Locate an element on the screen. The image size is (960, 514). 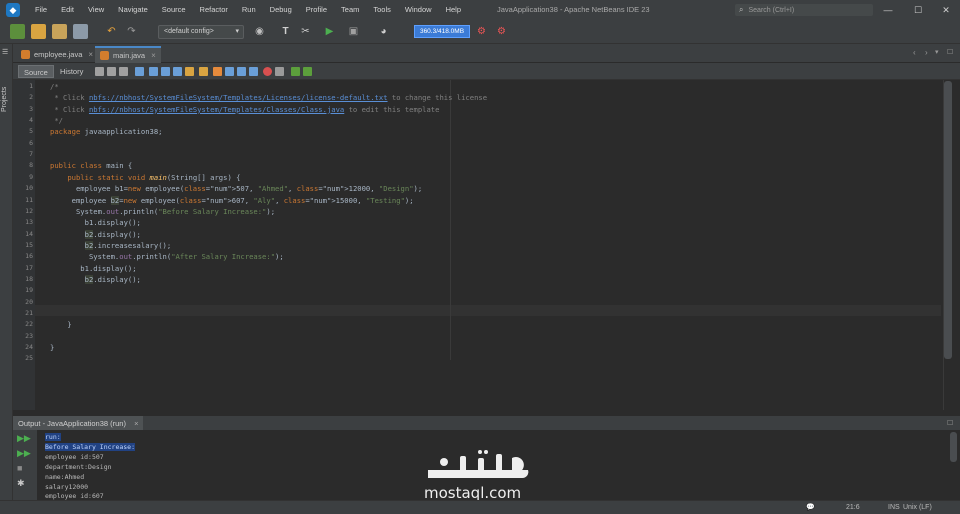
minimize-button: — is located at coordinates (888, 10).